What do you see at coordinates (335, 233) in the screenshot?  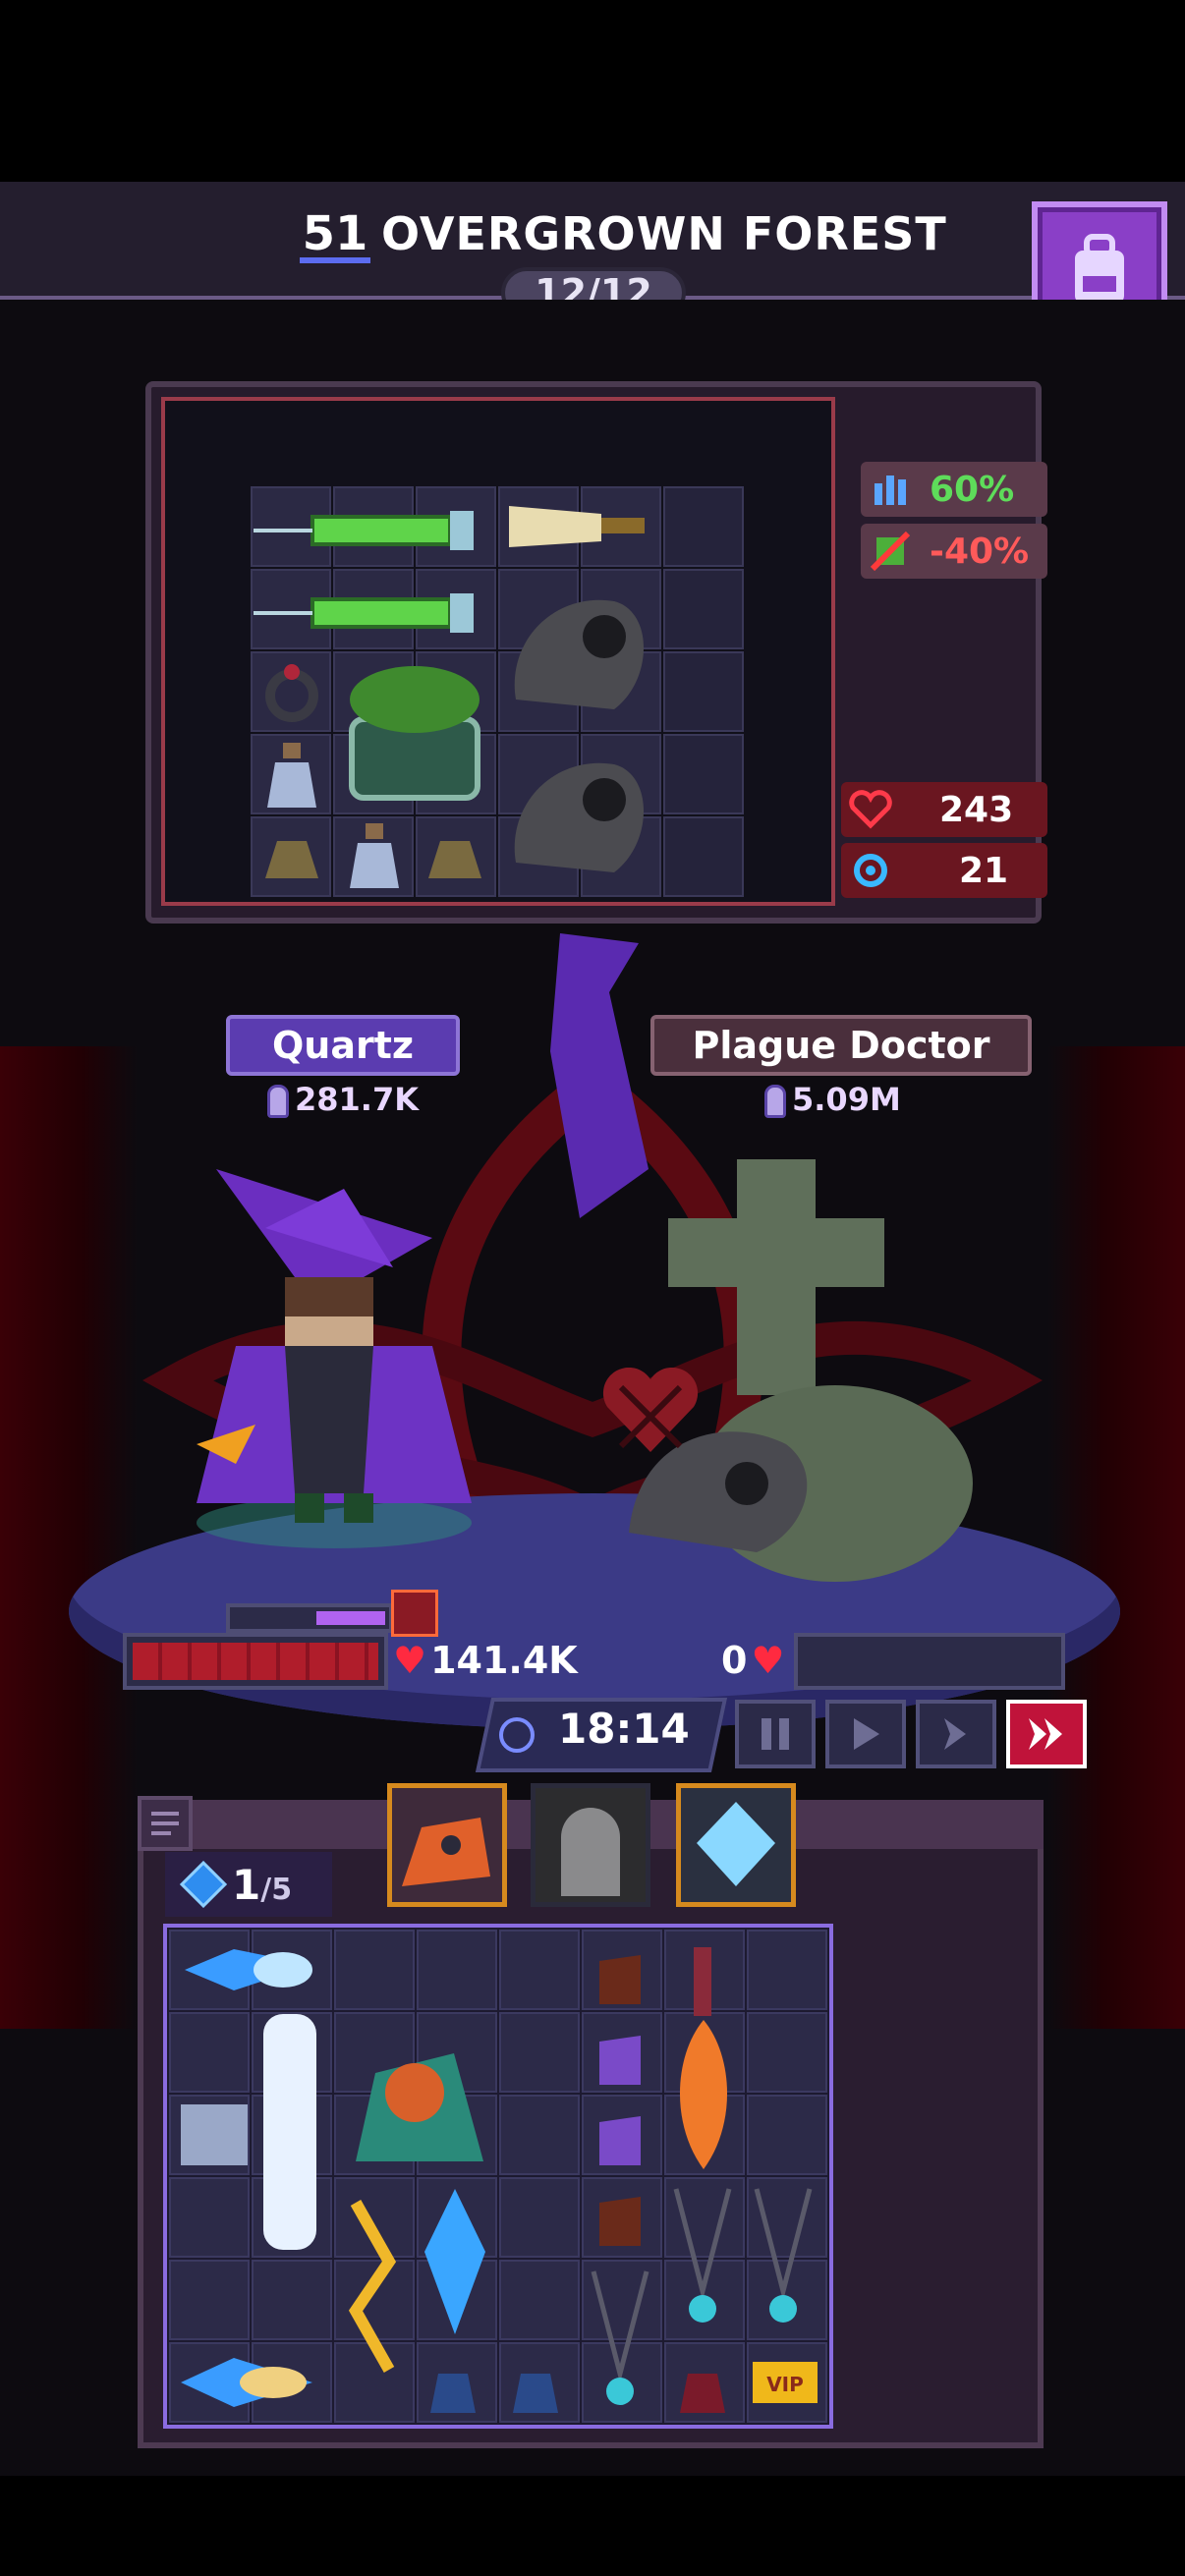 I see `stage-number: 51` at bounding box center [335, 233].